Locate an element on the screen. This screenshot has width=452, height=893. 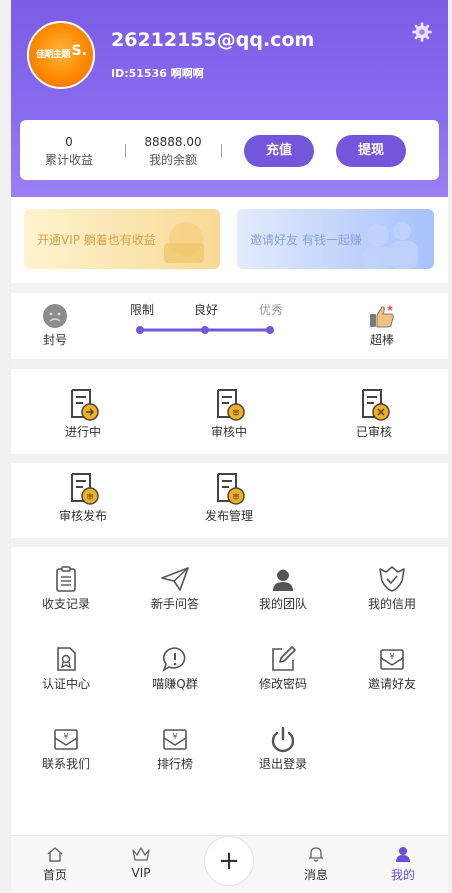
task-progress-icon is located at coordinates (85, 405).